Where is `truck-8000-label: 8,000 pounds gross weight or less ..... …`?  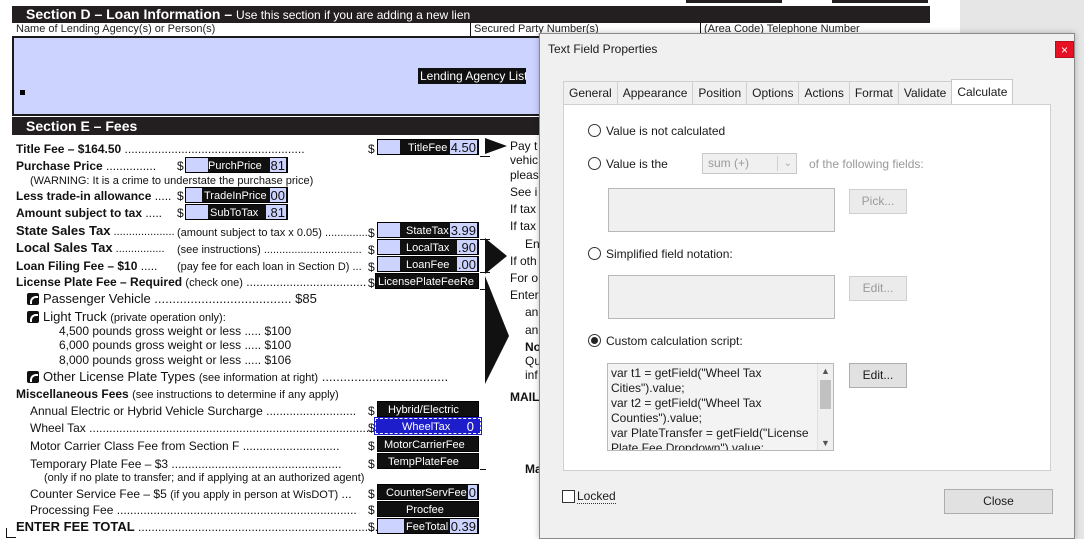
truck-8000-label: 8,000 pounds gross weight or less ..... … is located at coordinates (175, 360).